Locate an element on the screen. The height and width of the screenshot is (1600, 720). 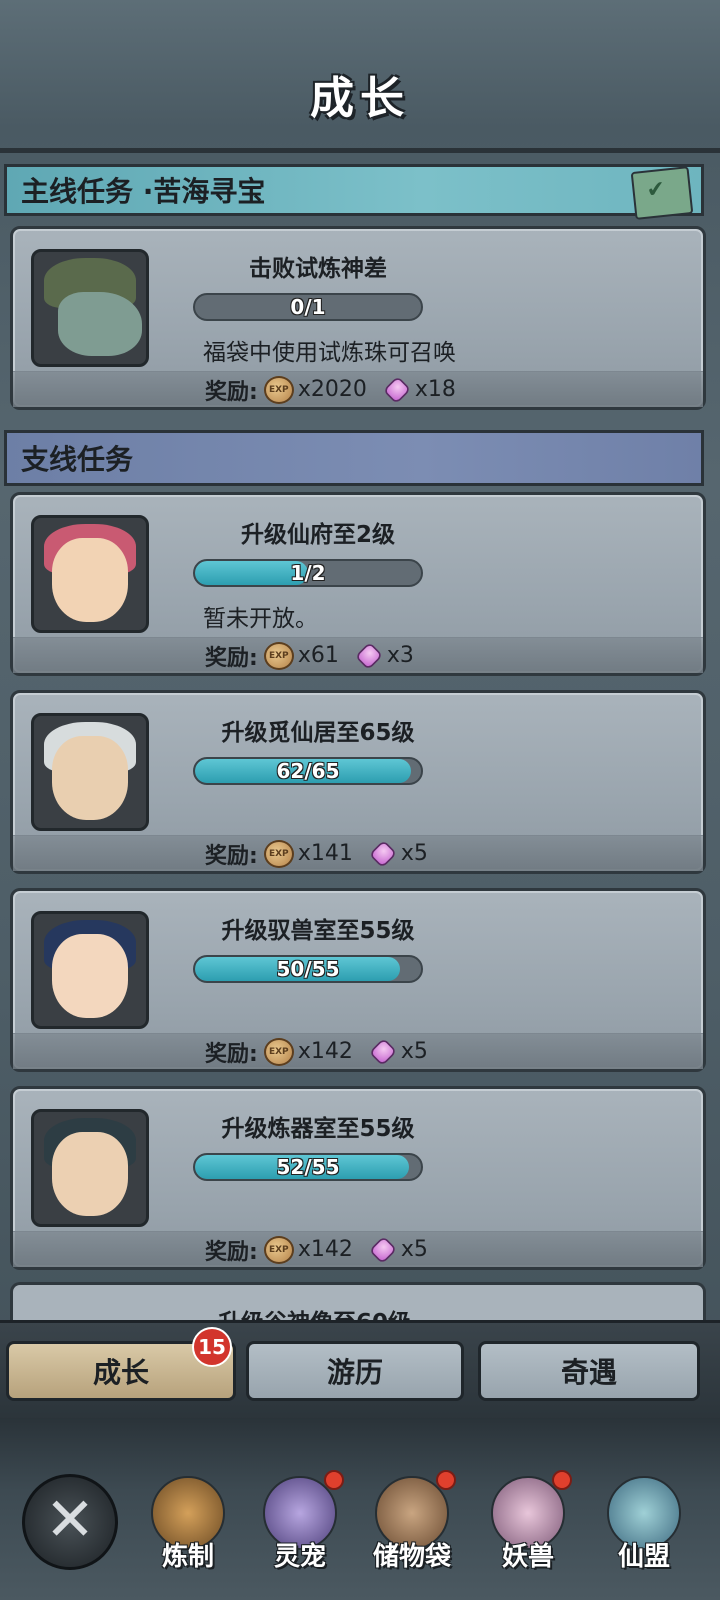
progress-text: 50/55 is located at coordinates (308, 969).